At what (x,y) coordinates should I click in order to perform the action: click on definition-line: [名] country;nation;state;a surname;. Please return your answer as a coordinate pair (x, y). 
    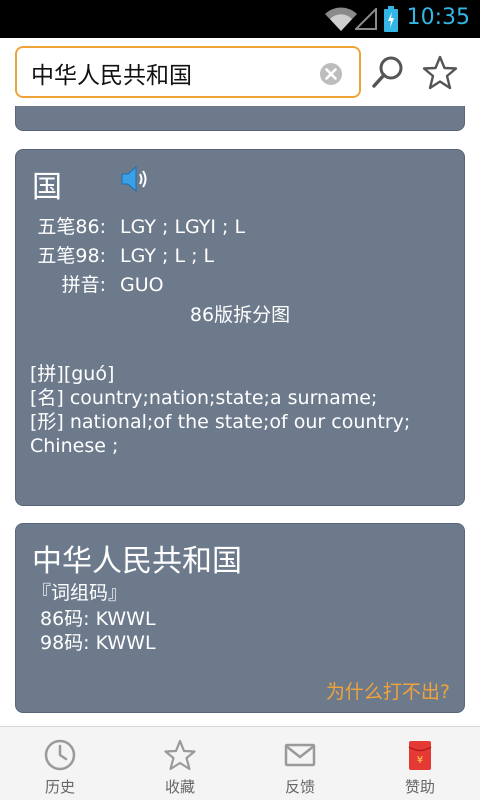
    Looking at the image, I should click on (204, 398).